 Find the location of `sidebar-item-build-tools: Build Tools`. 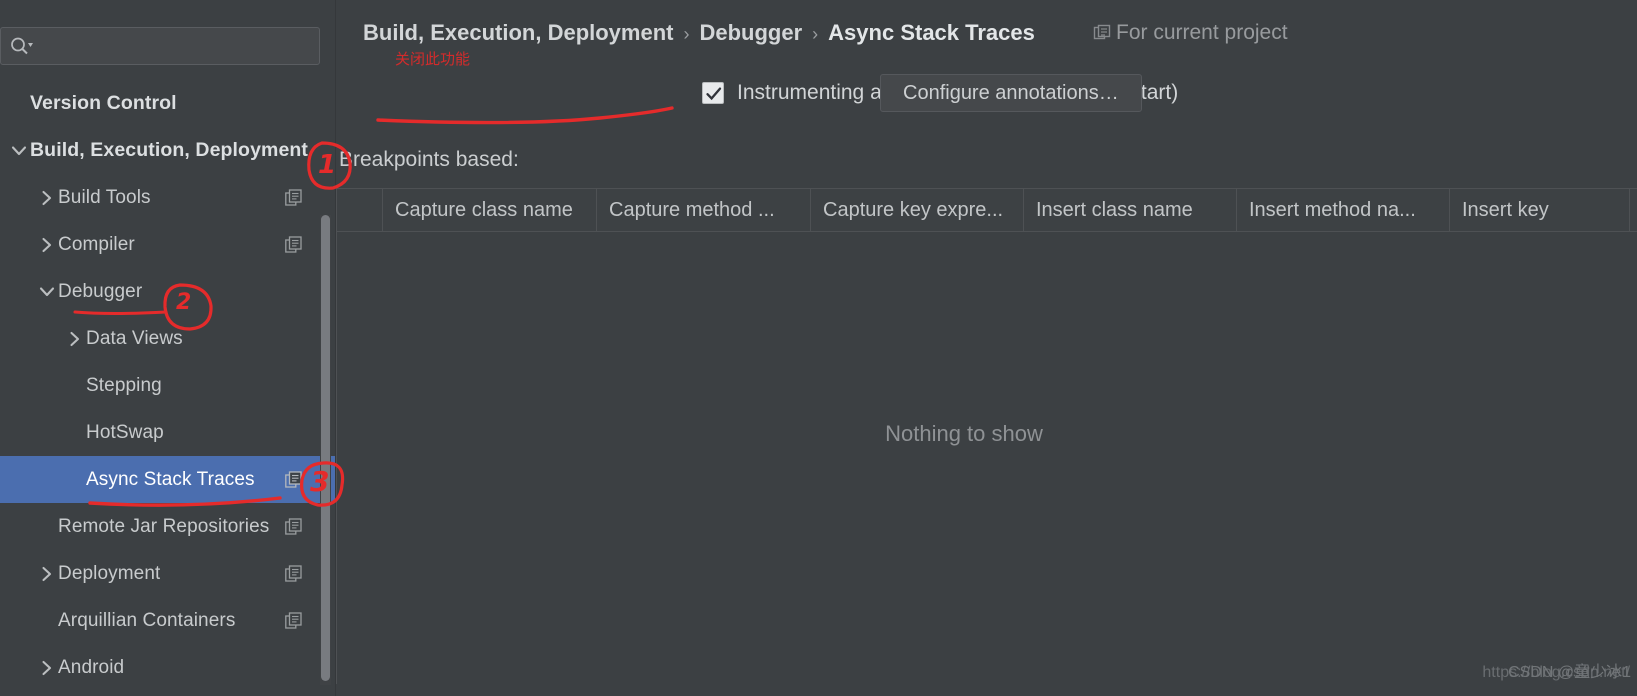

sidebar-item-build-tools: Build Tools is located at coordinates (167, 197).